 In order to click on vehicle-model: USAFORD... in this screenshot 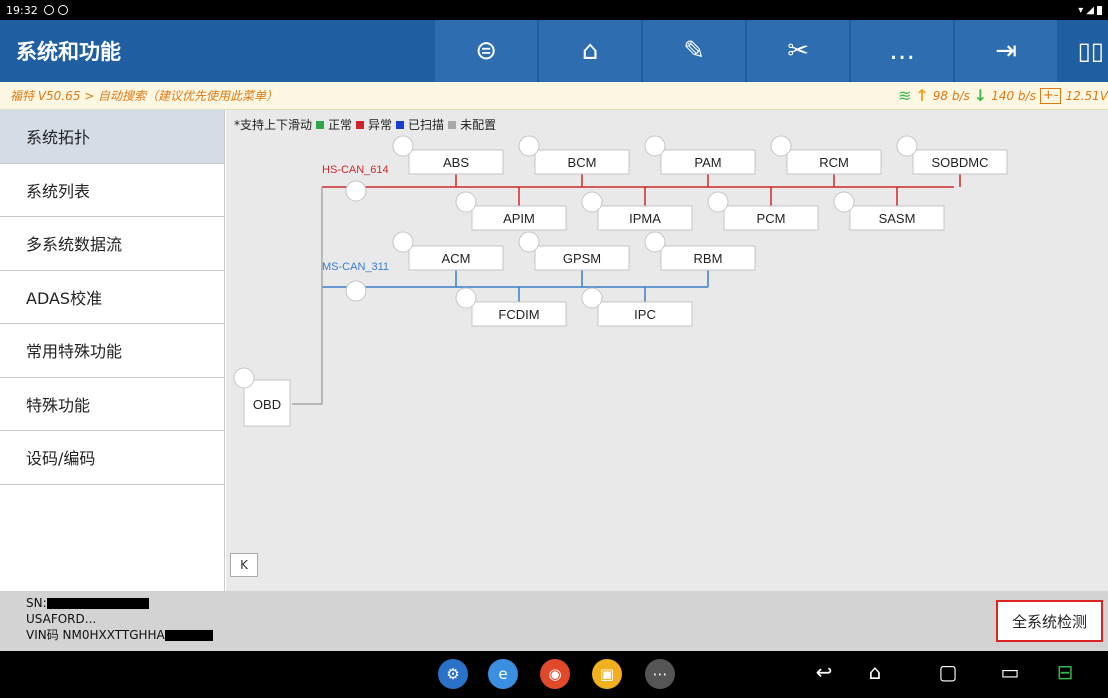, I will do `click(61, 619)`.